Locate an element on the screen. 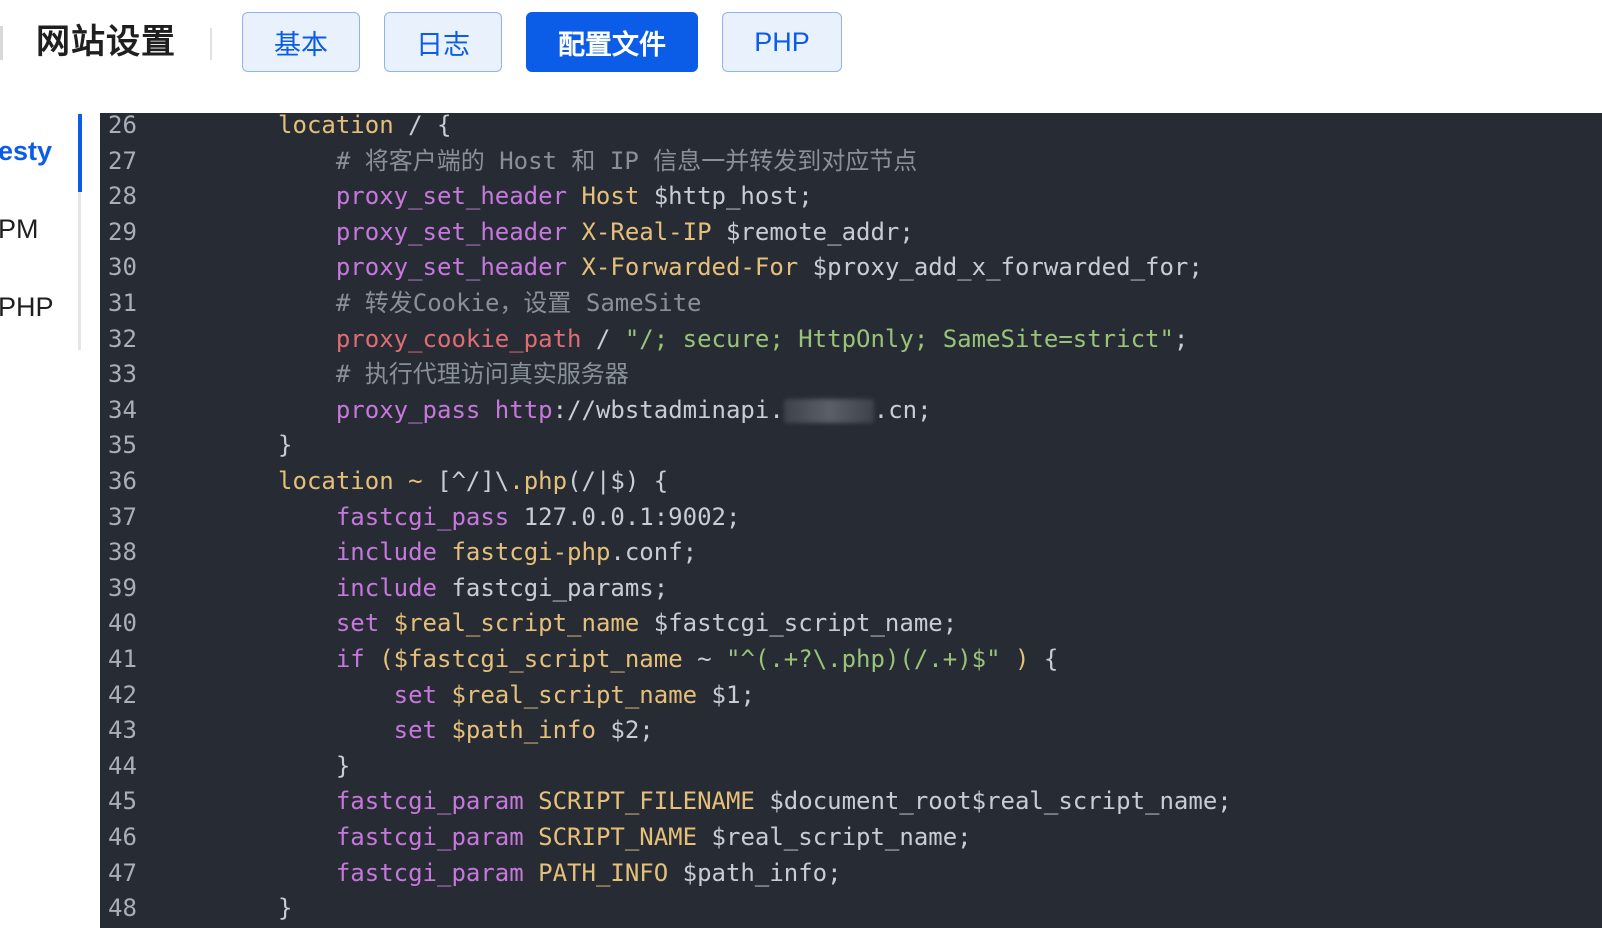 The image size is (1602, 928). left-edge-divider is located at coordinates (1, 43).